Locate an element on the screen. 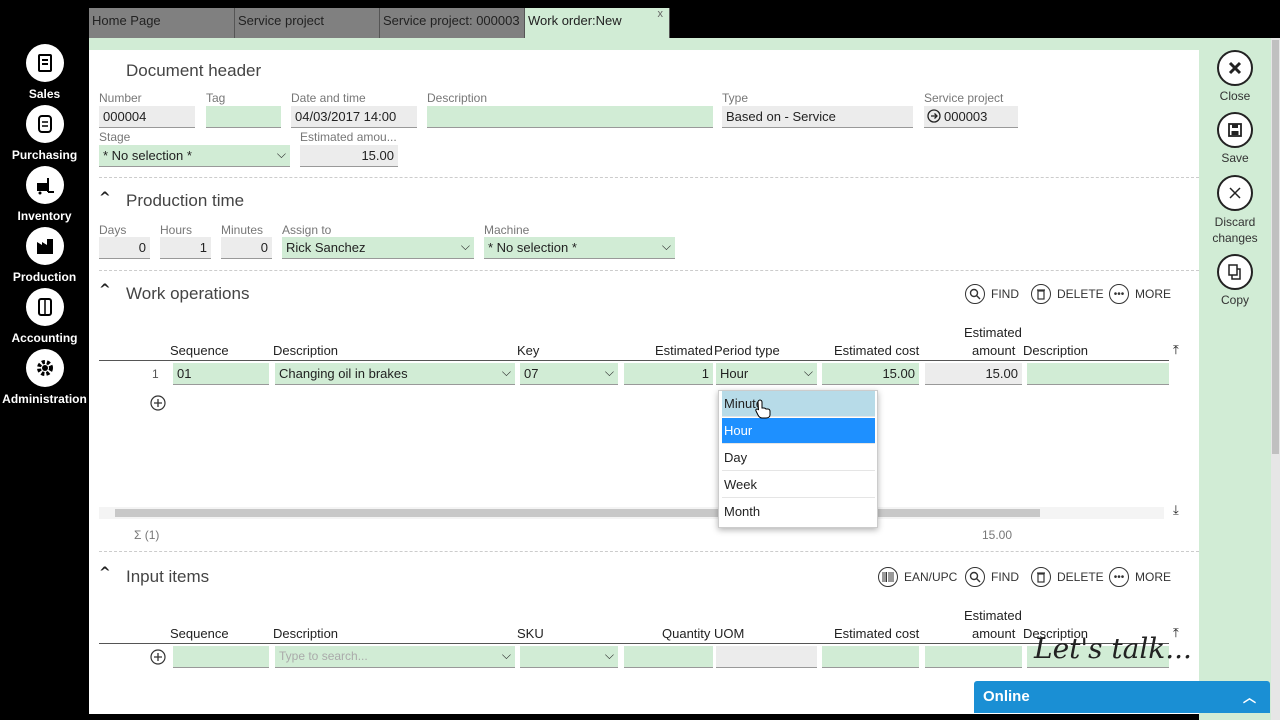 The image size is (1280, 720). copy-icon is located at coordinates (1235, 272).